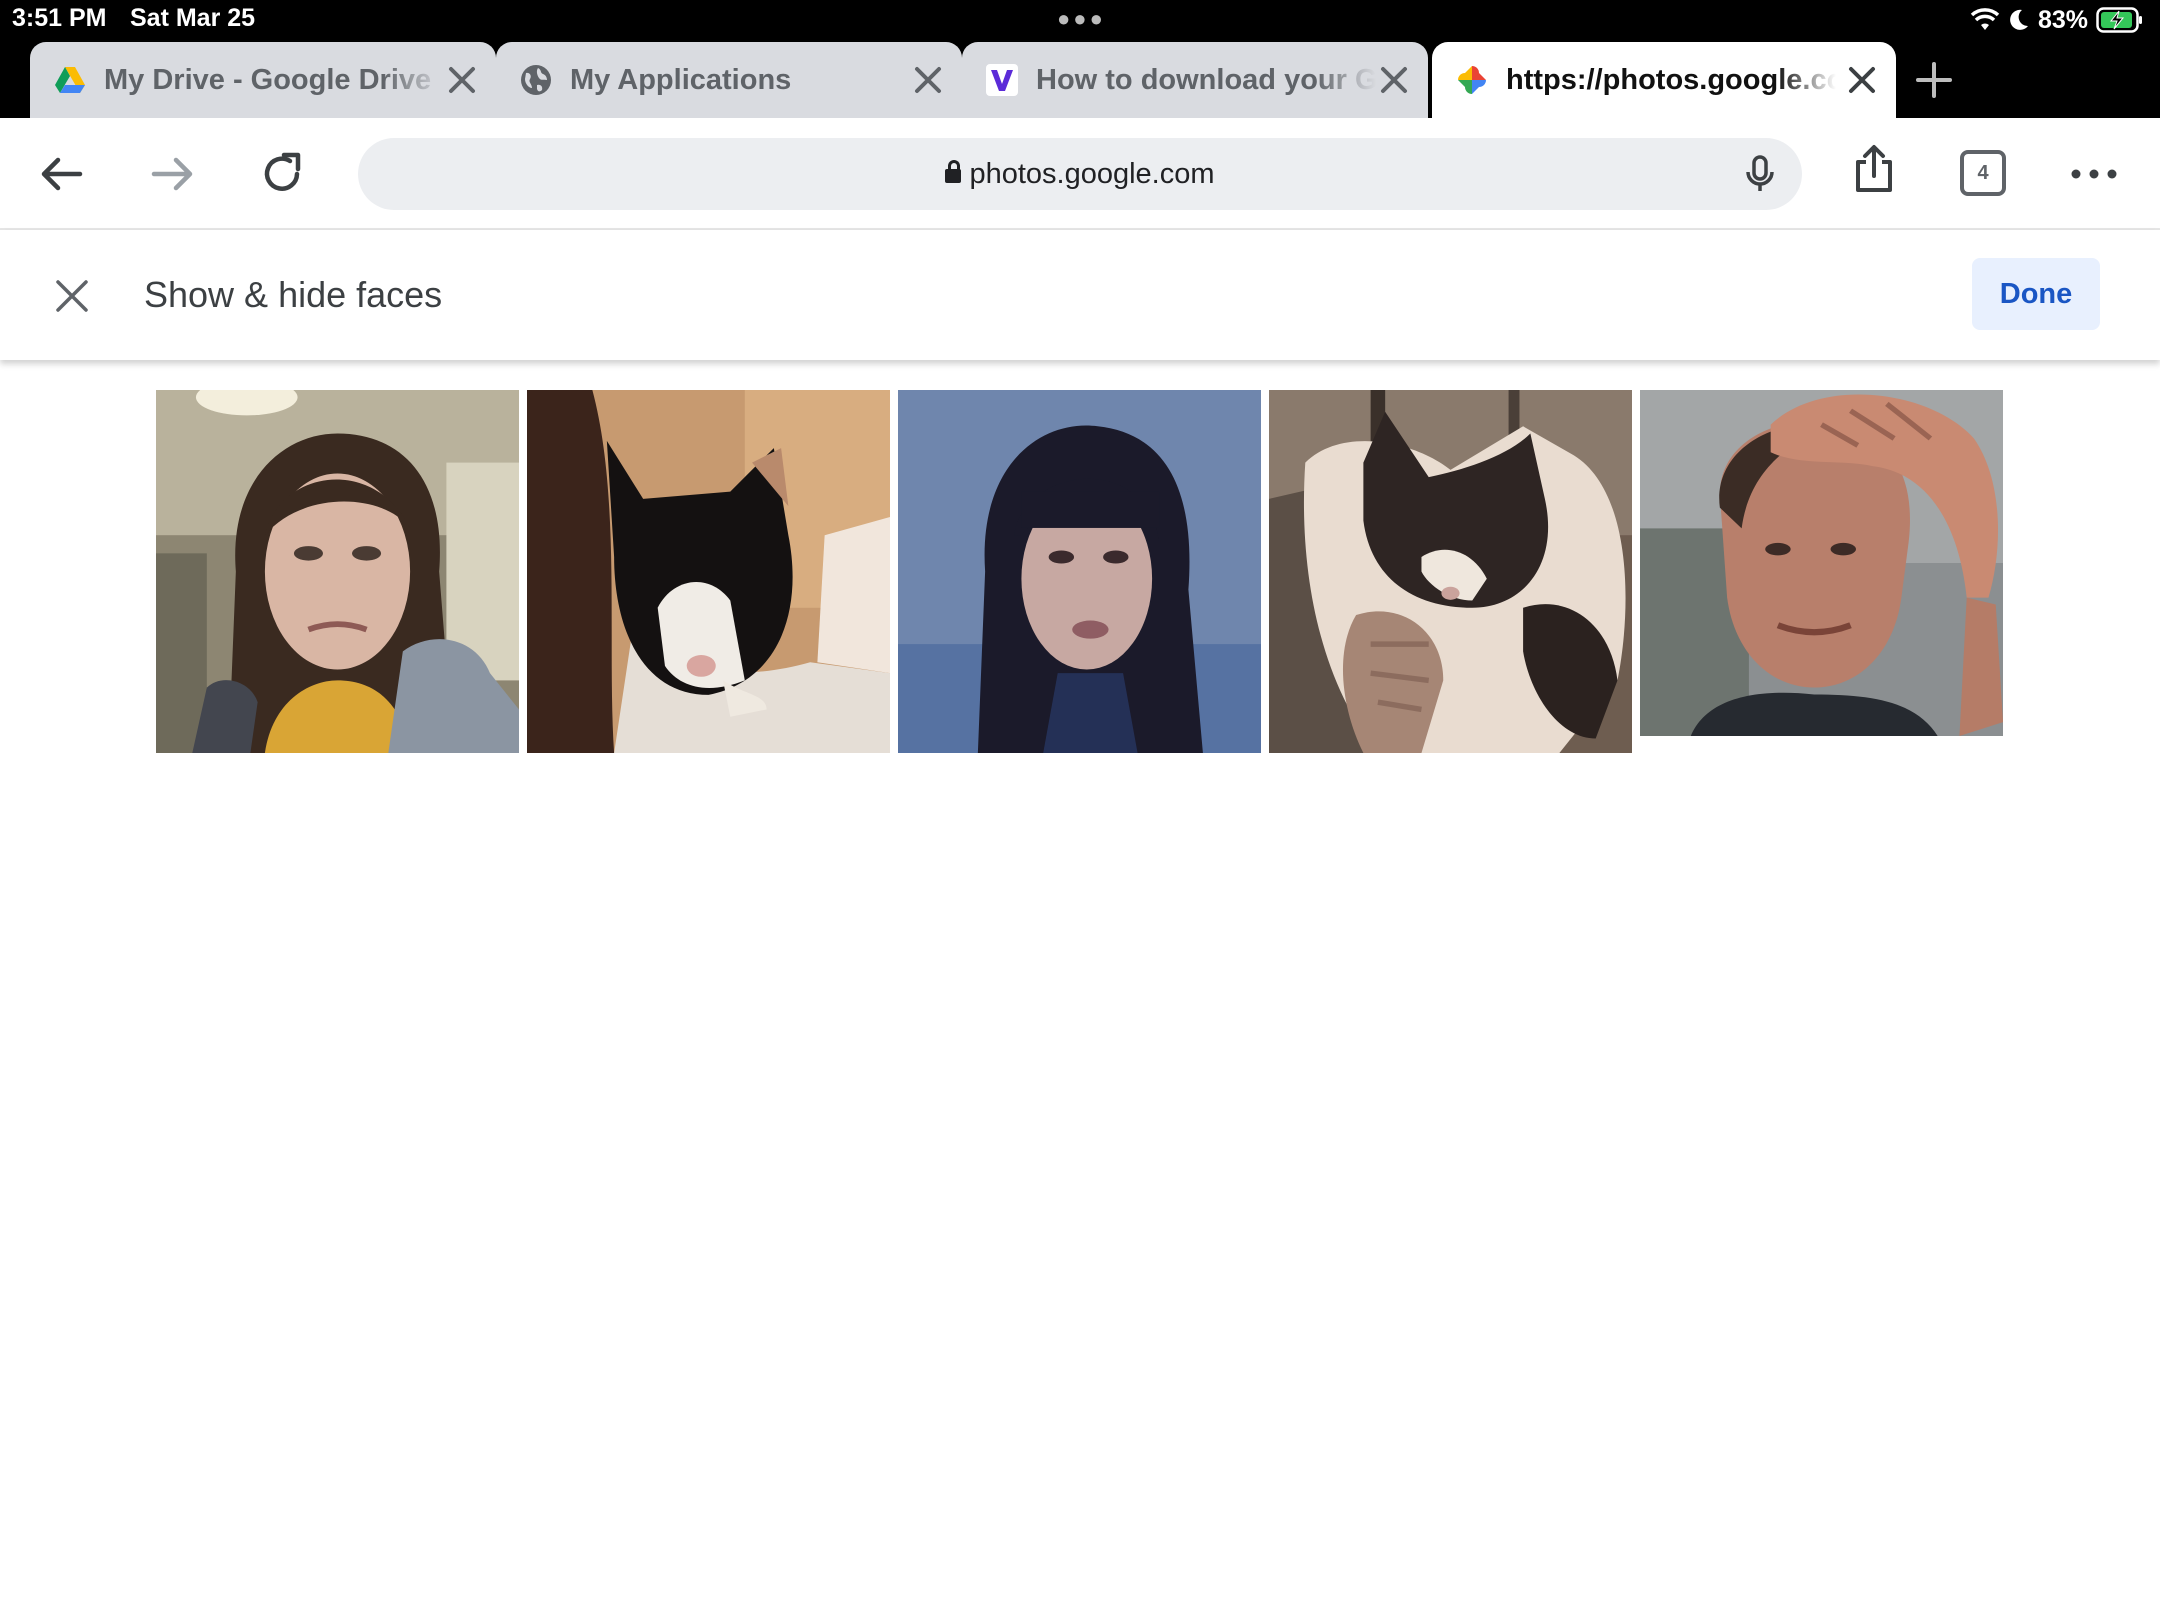  I want to click on face-woman-brown-hair, so click(337, 571).